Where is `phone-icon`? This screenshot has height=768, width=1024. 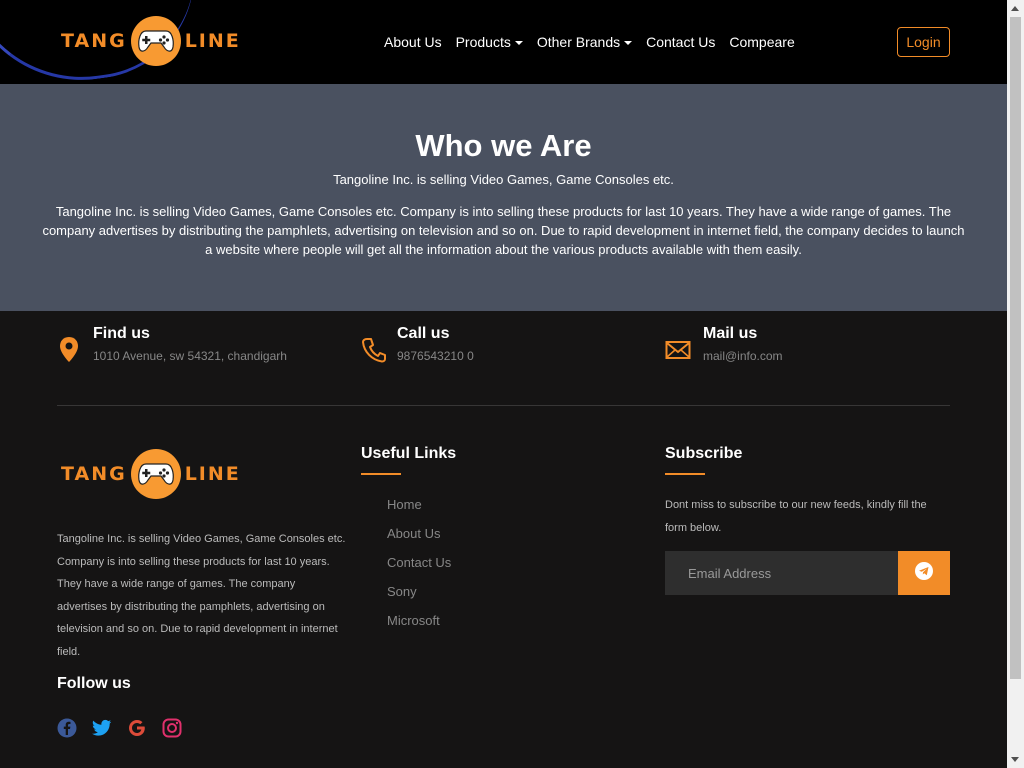 phone-icon is located at coordinates (373, 350).